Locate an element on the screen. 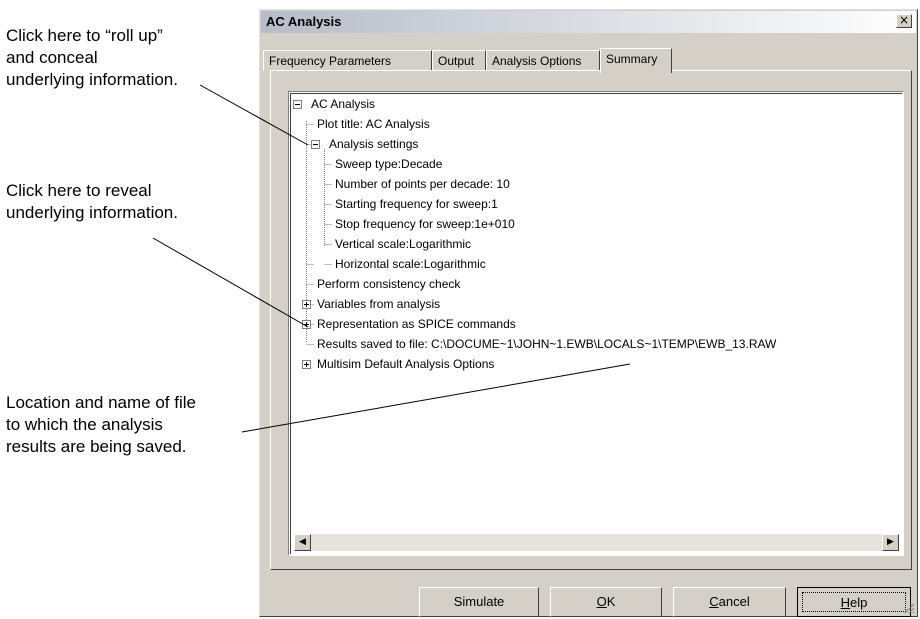  tree-plot-title: Plot title: AC Analysis is located at coordinates (373, 124).